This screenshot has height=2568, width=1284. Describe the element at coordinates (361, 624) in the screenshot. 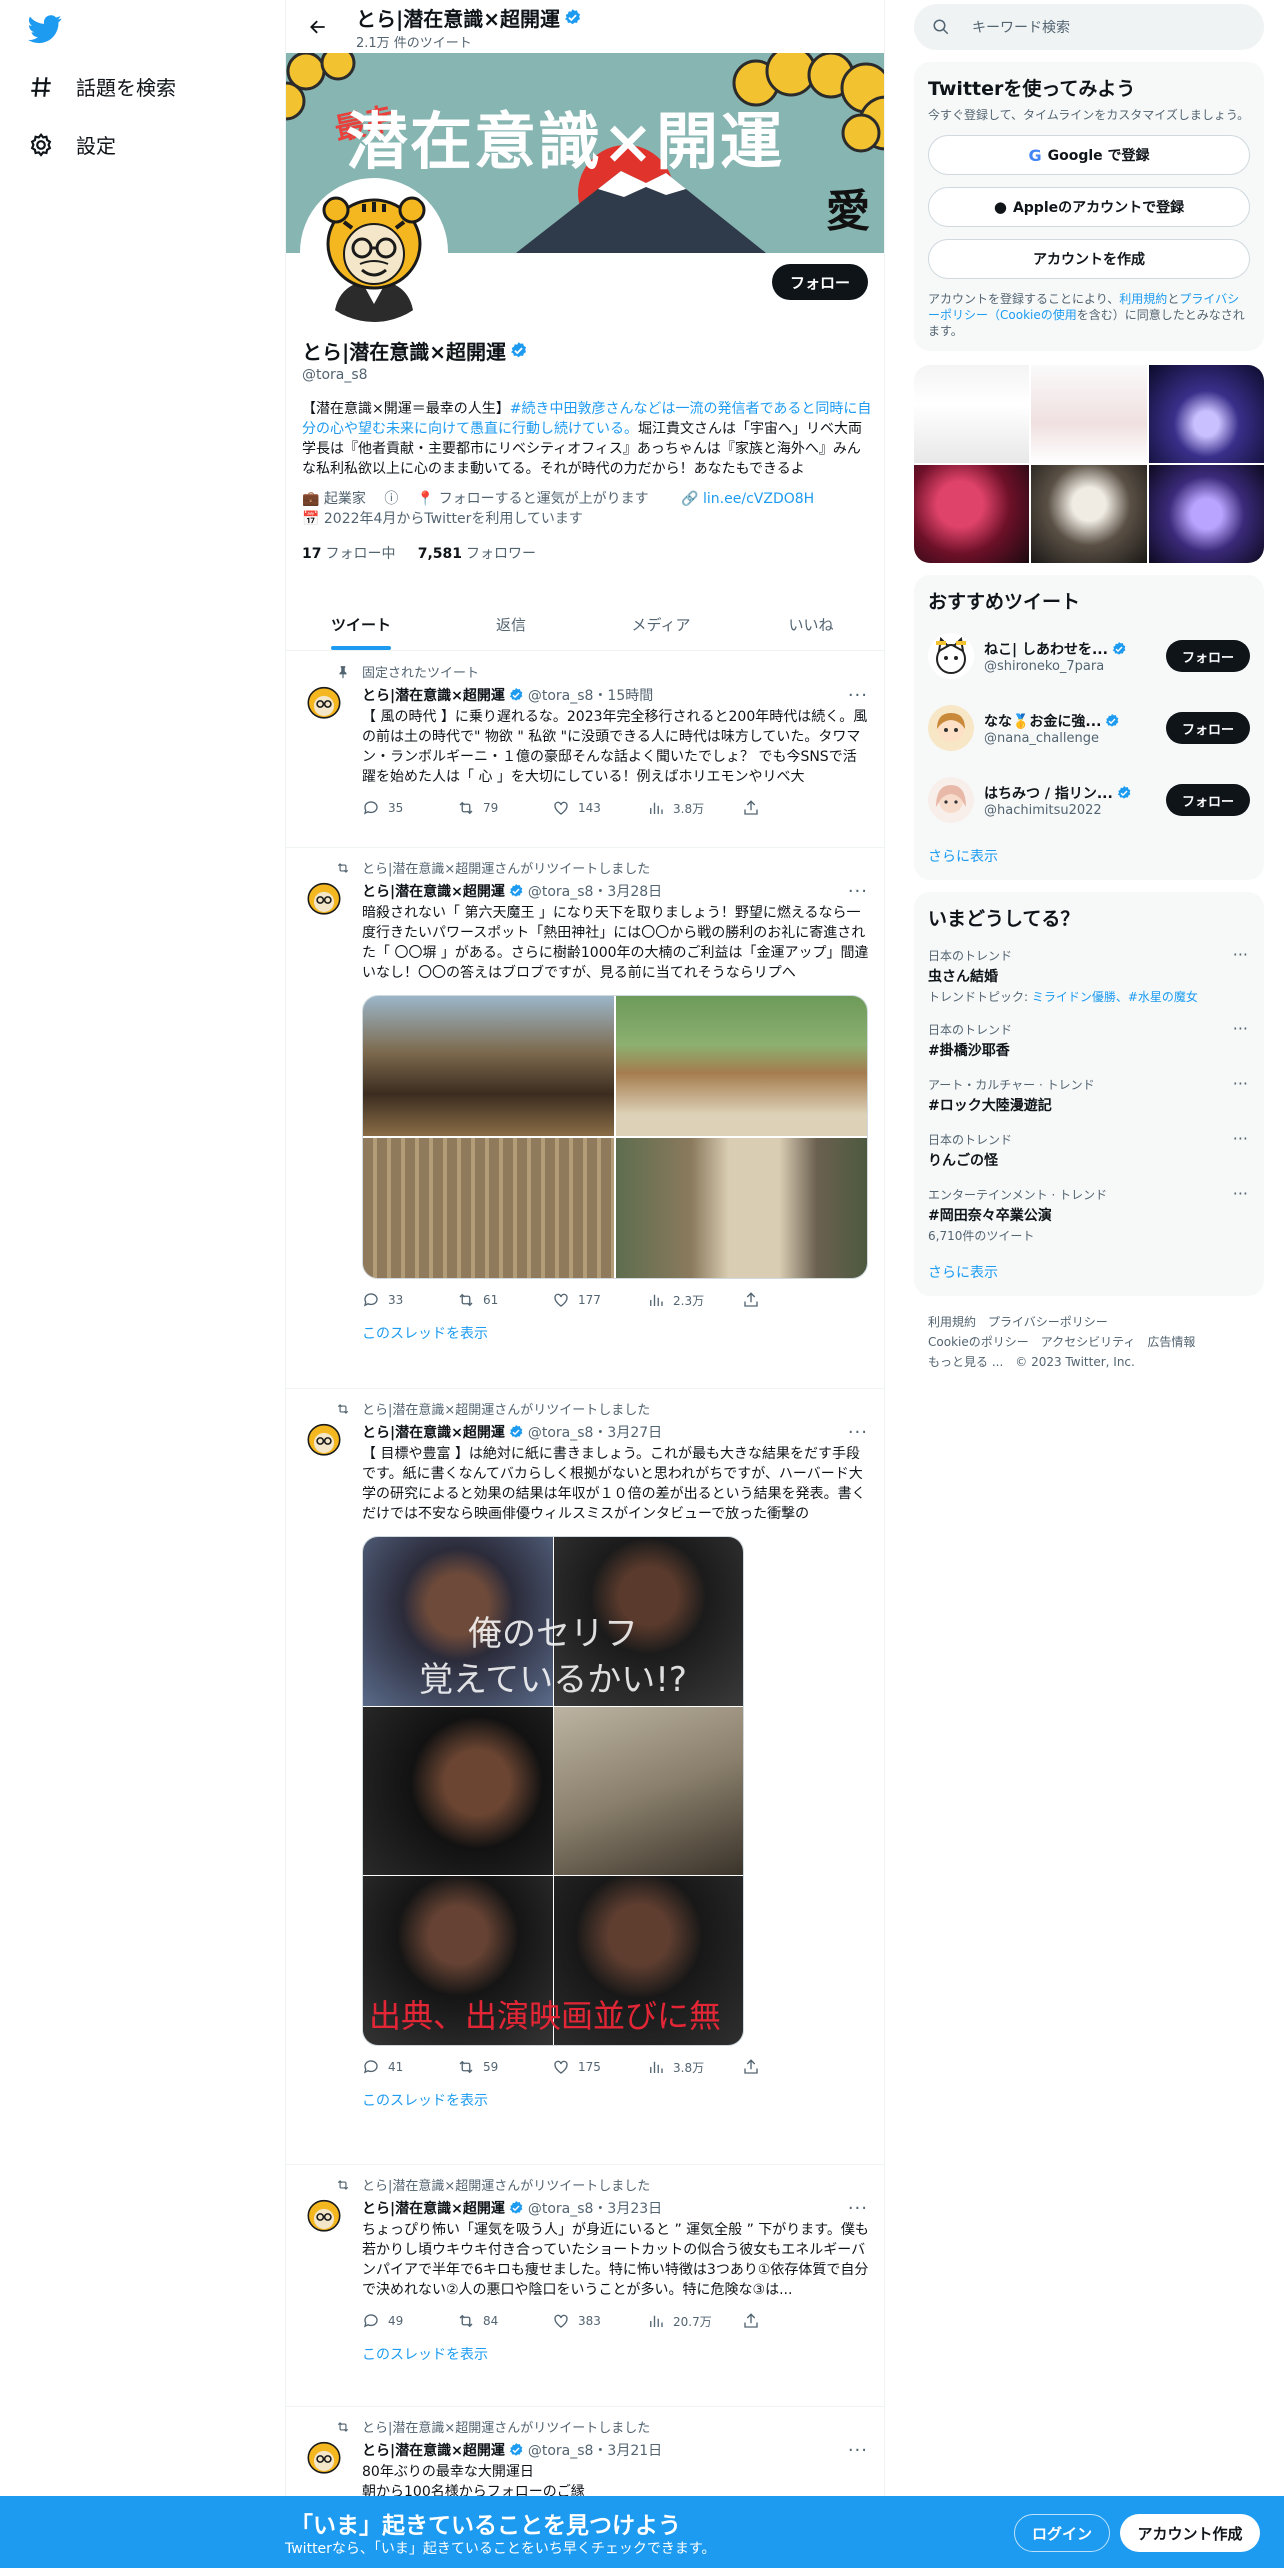

I see `tab-tweets: ツイート` at that location.